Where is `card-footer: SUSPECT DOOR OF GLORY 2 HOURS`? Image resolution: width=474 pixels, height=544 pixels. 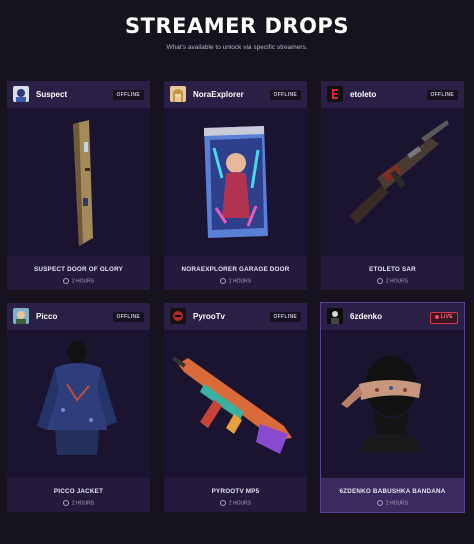
card-footer: SUSPECT DOOR OF GLORY 2 HOURS is located at coordinates (78, 273).